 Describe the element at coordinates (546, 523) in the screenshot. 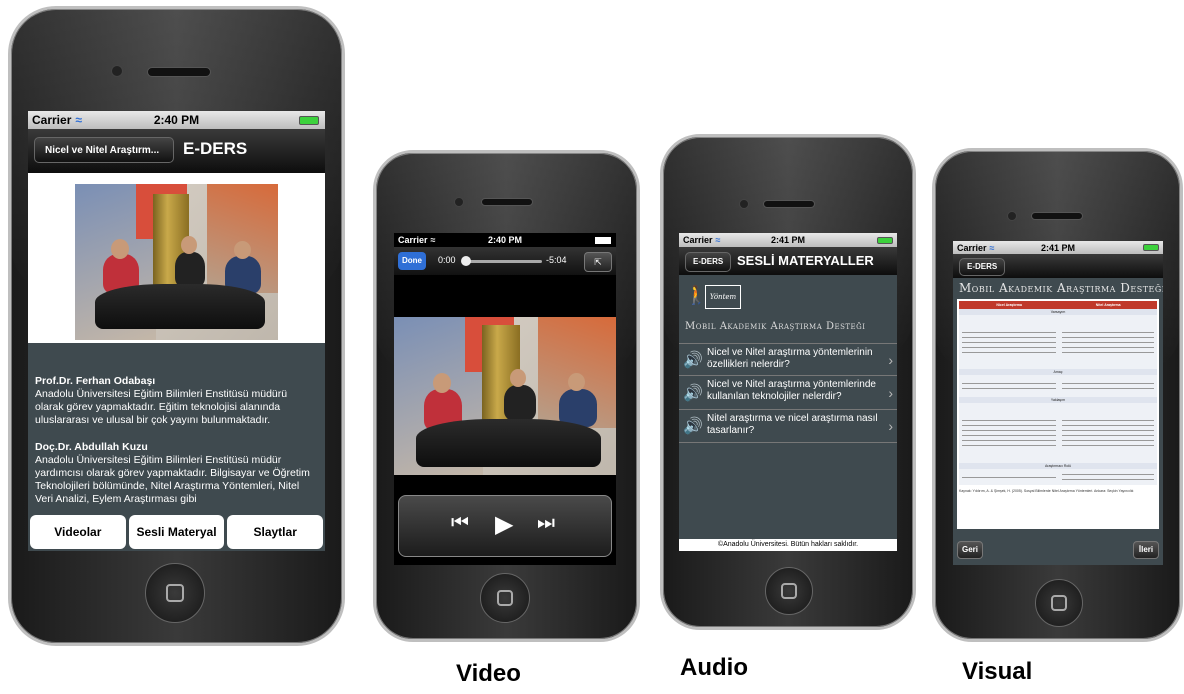

I see `next-track-icon: ⏭` at that location.